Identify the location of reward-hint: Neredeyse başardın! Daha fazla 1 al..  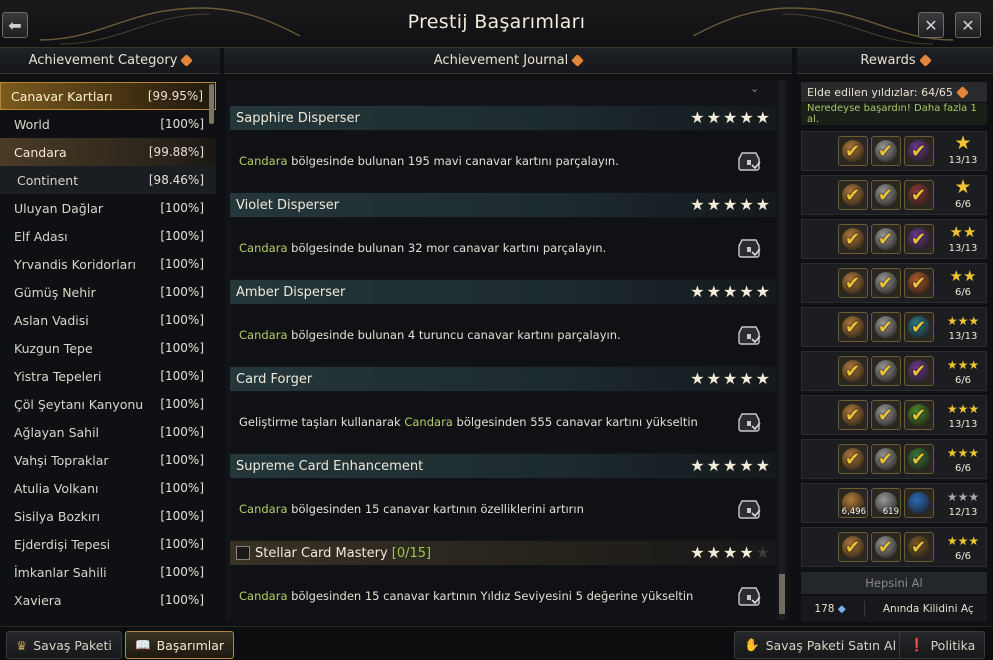
(894, 114).